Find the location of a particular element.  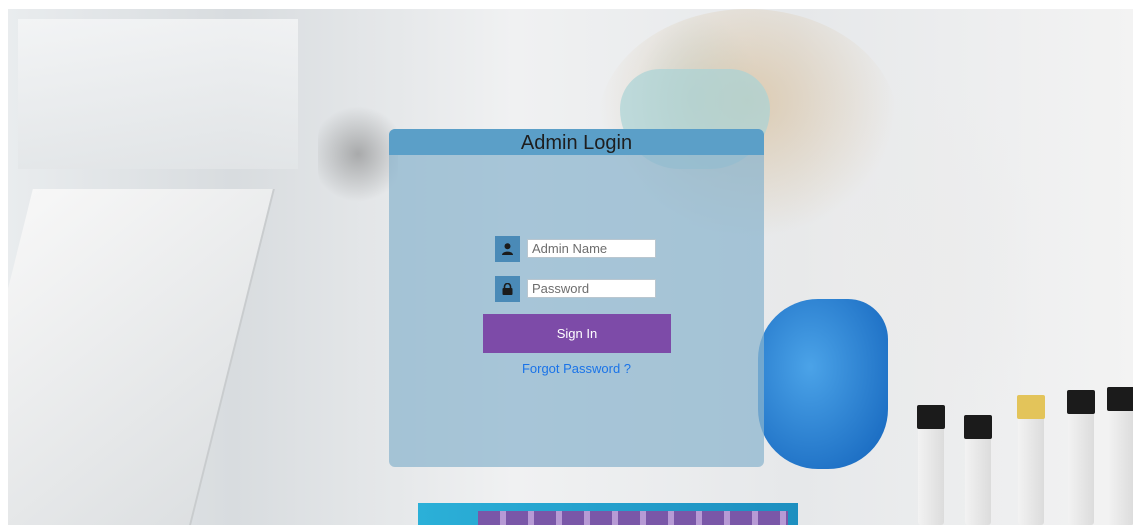

admin-name-input is located at coordinates (591, 248).